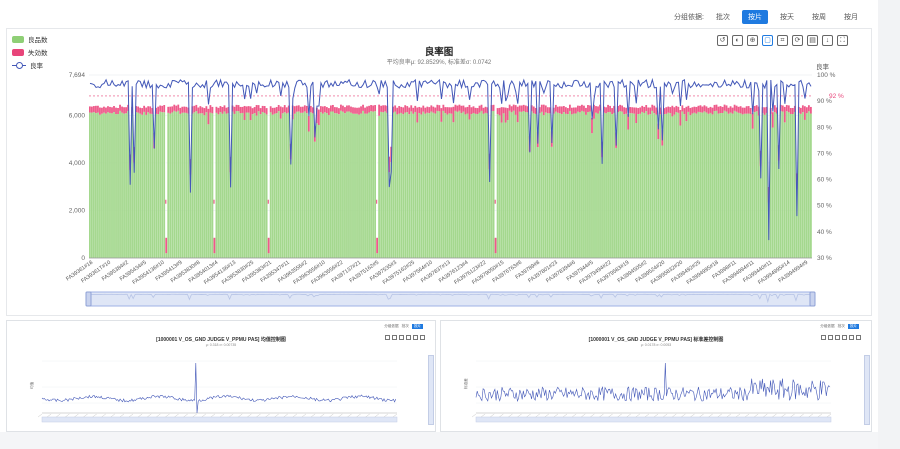 The width and height of the screenshot is (900, 449). Describe the element at coordinates (853, 326) in the screenshot. I see `mini-option-wafer-2: 按片` at that location.